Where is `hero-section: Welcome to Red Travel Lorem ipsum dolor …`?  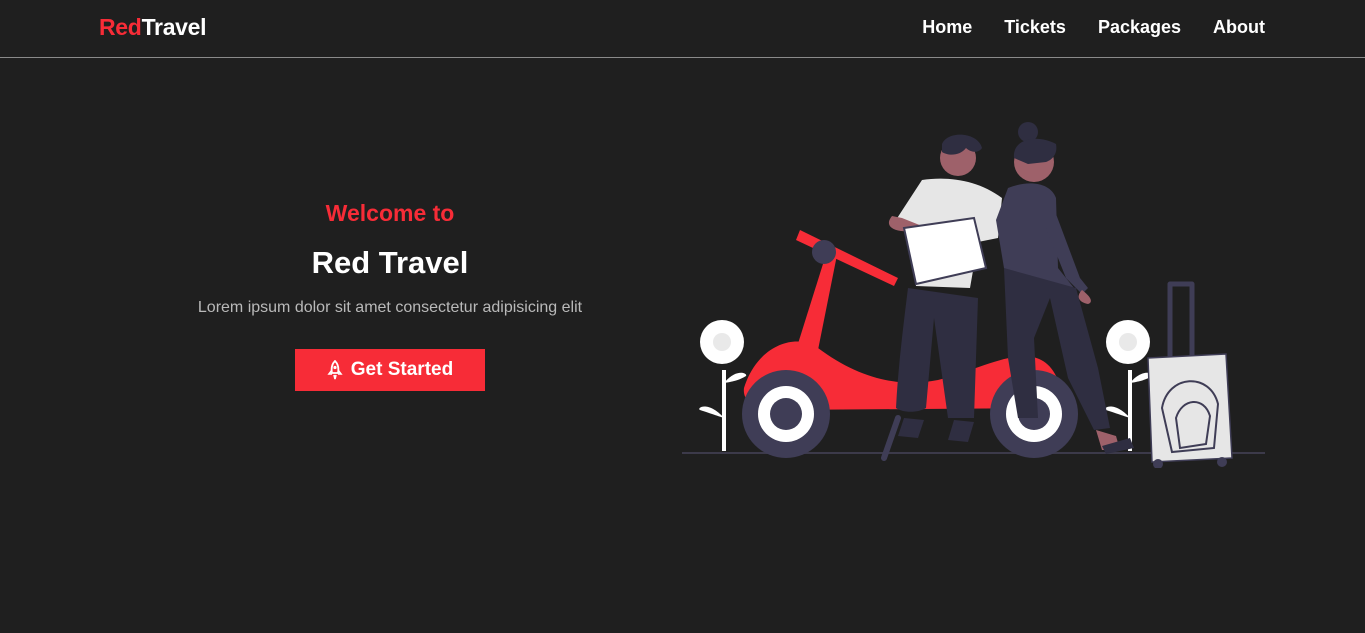
hero-section: Welcome to Red Travel Lorem ipsum dolor … is located at coordinates (390, 295).